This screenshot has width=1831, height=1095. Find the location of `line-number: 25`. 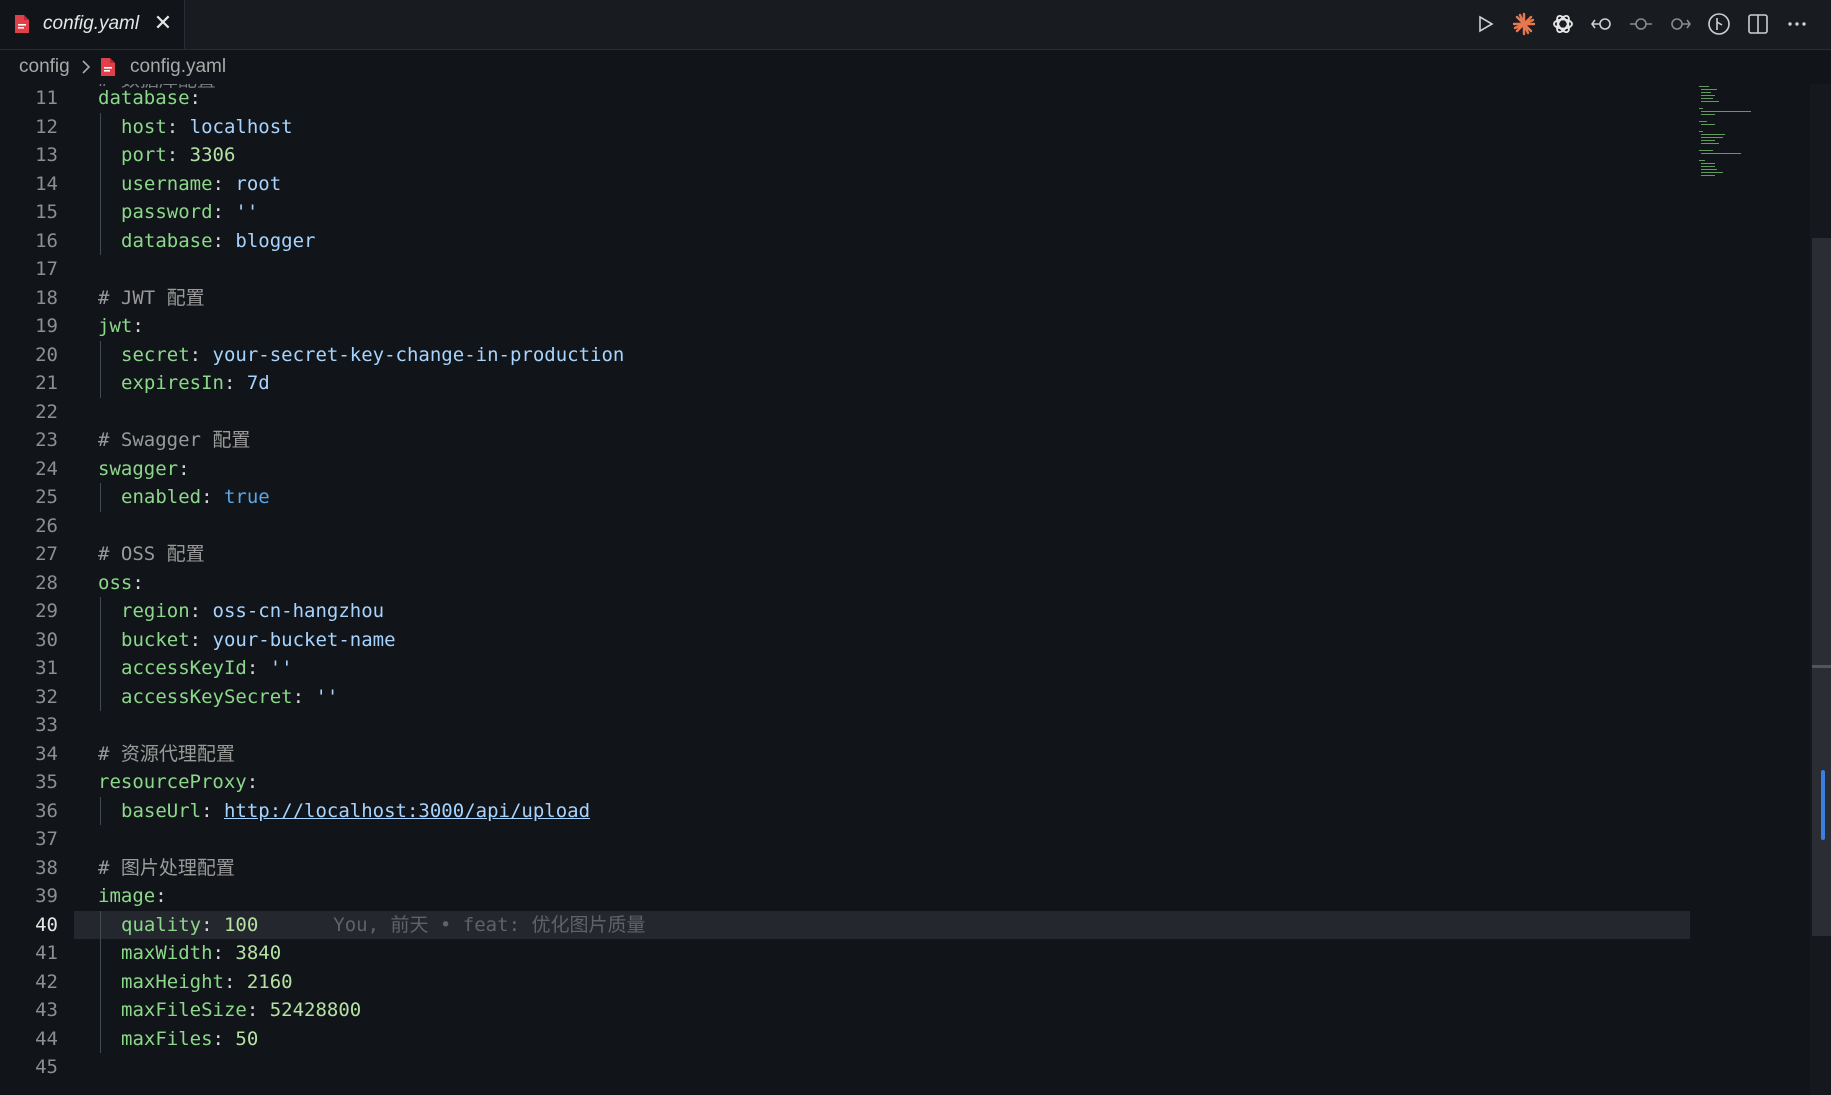

line-number: 25 is located at coordinates (46, 497).